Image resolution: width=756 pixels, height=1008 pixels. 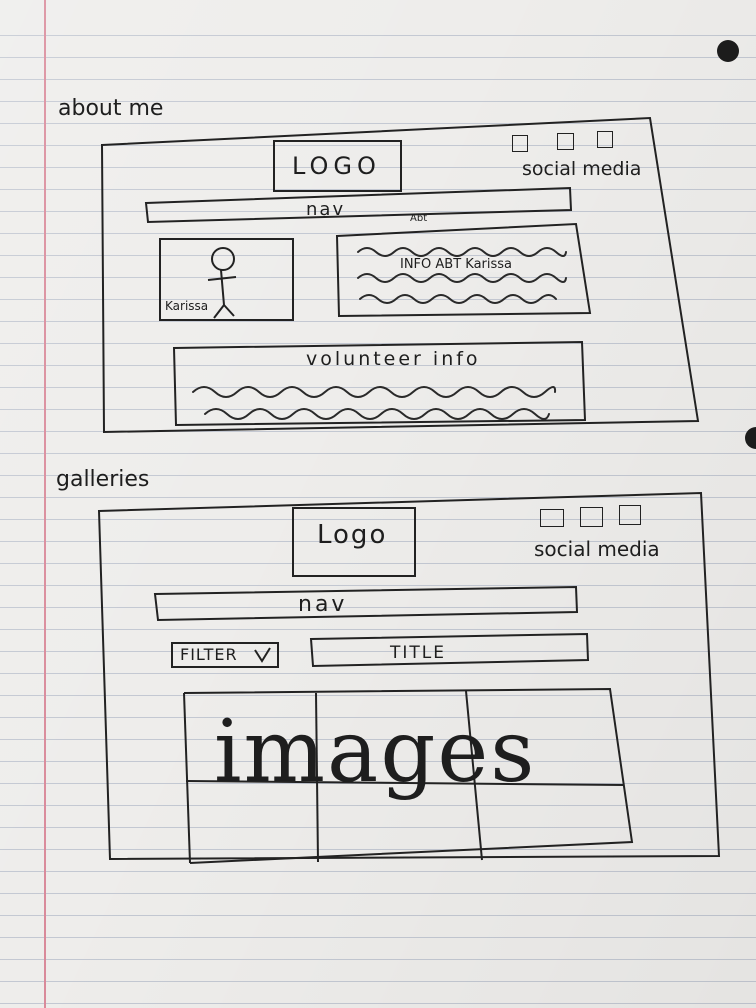 I want to click on galleries-heading: galleries, so click(x=103, y=479).